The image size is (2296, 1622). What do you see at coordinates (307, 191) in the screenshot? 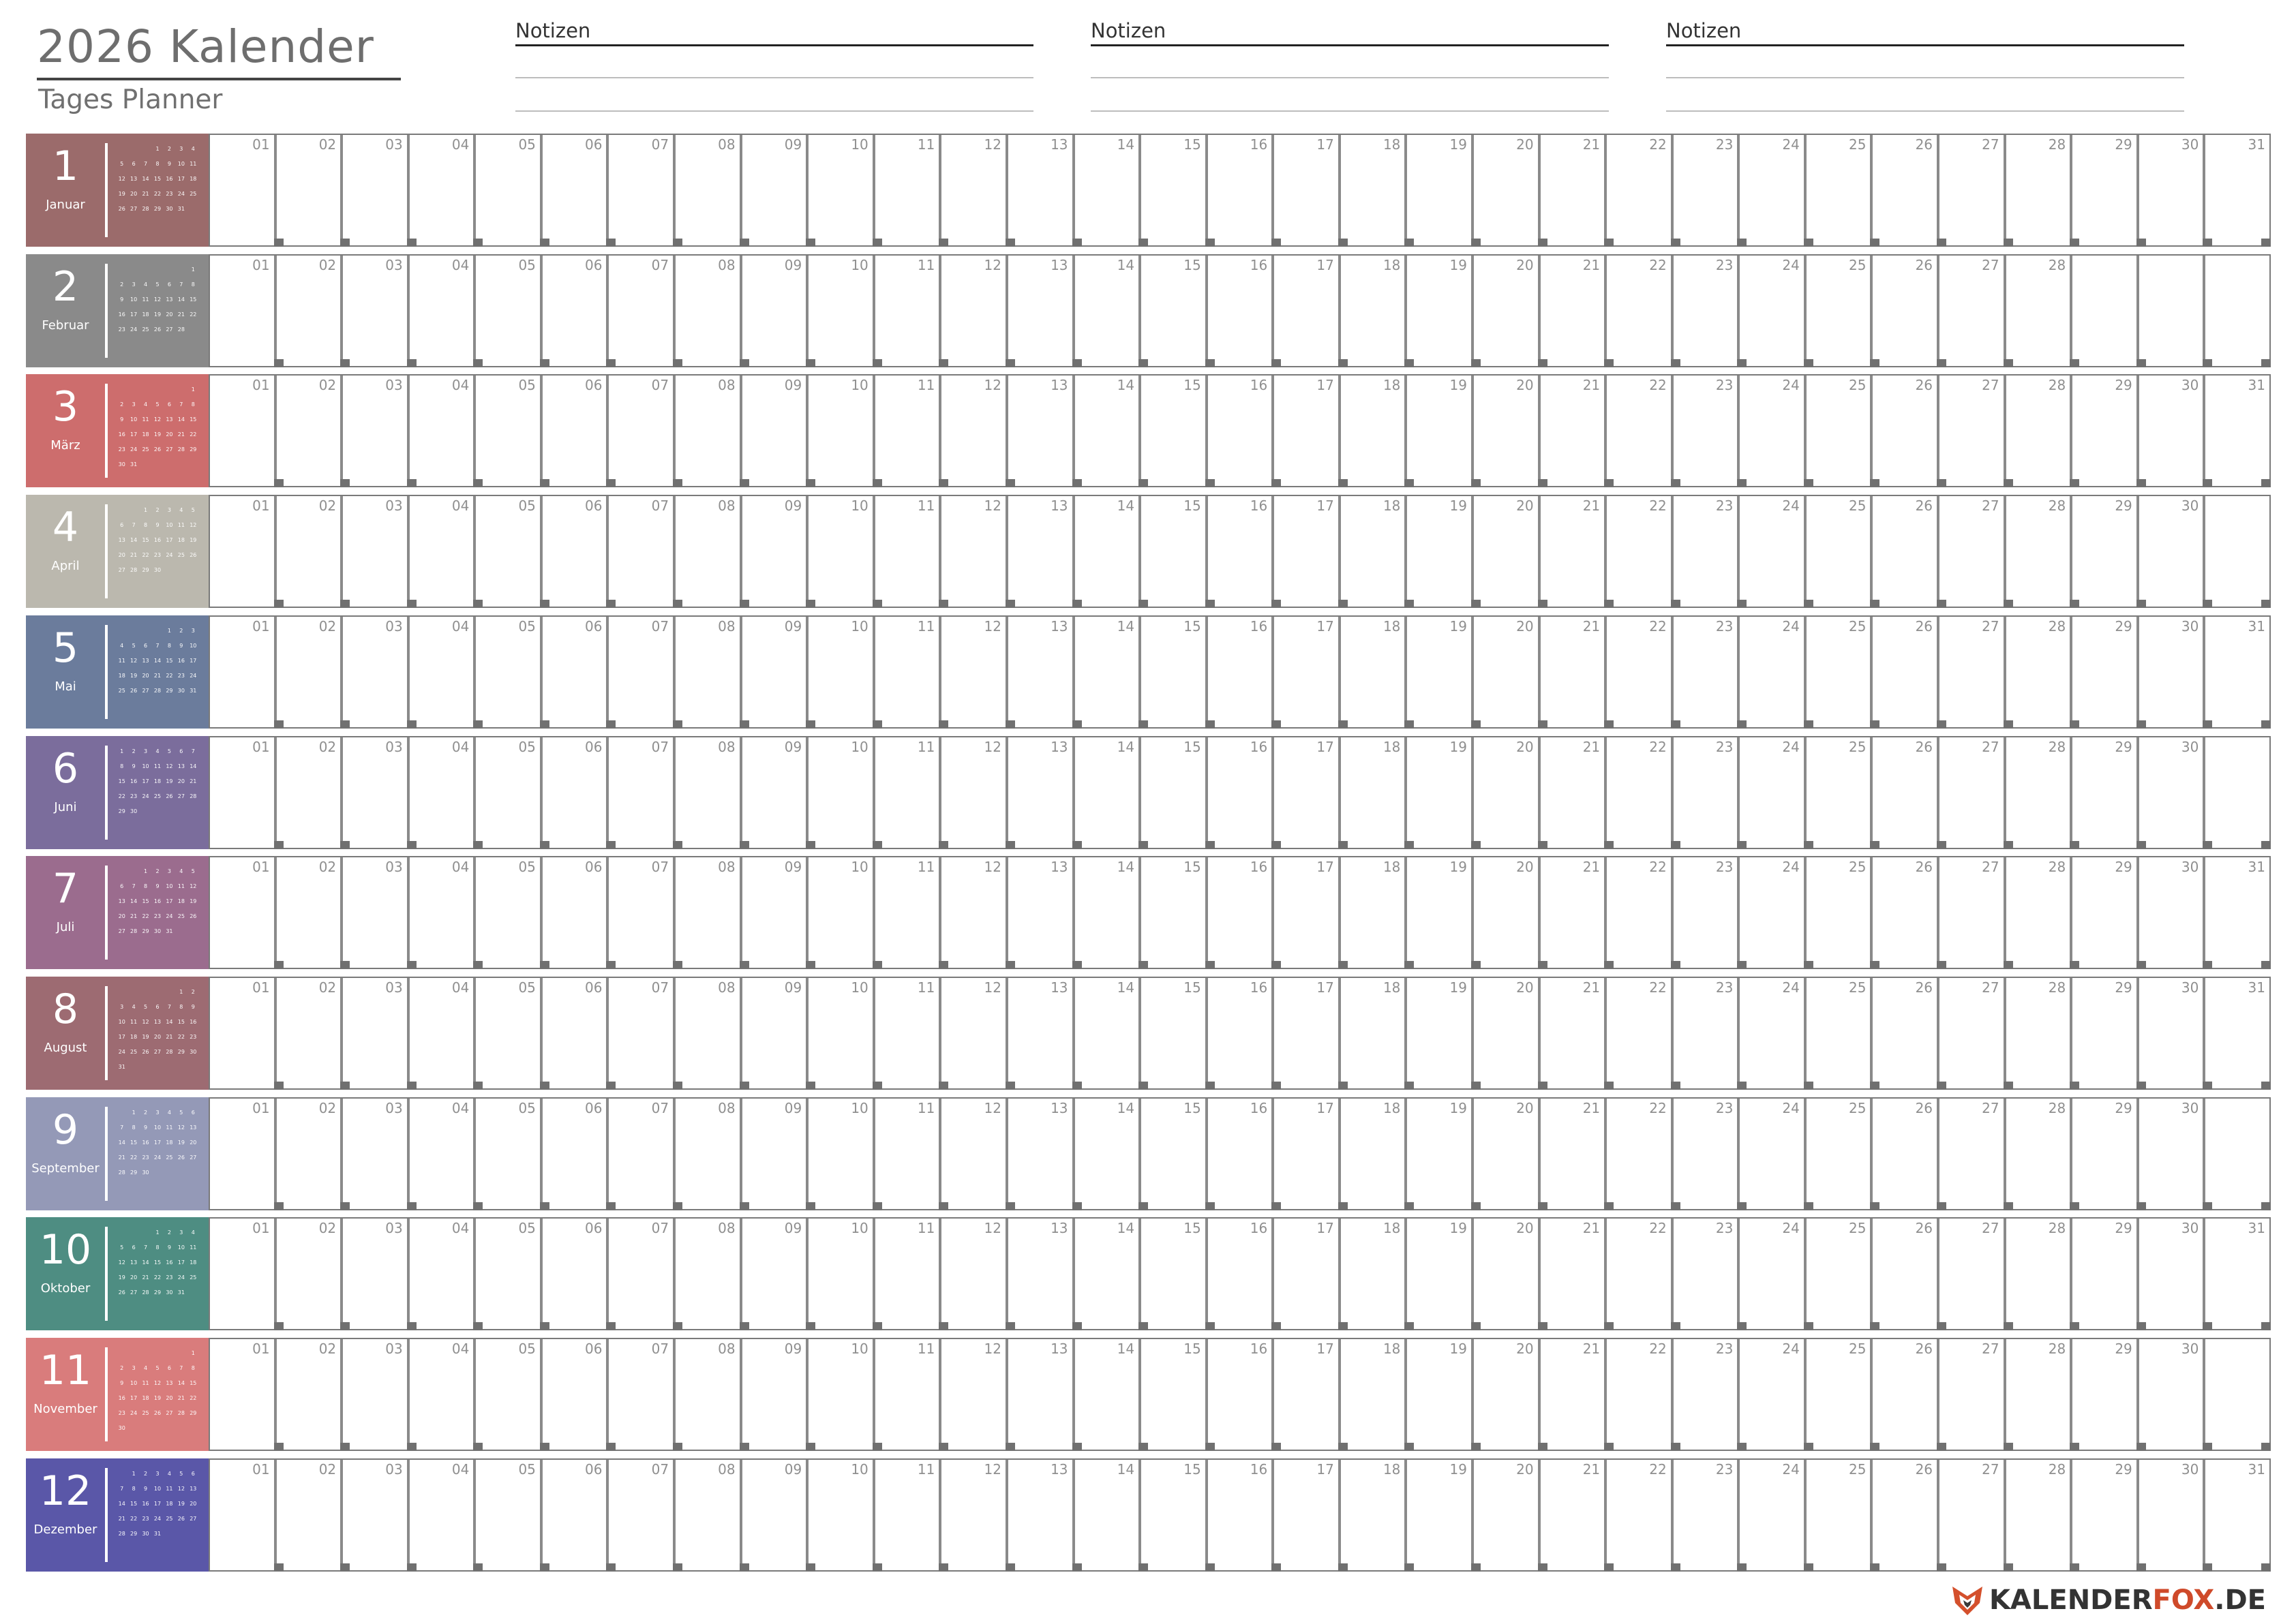
I see `day-cell: 02` at bounding box center [307, 191].